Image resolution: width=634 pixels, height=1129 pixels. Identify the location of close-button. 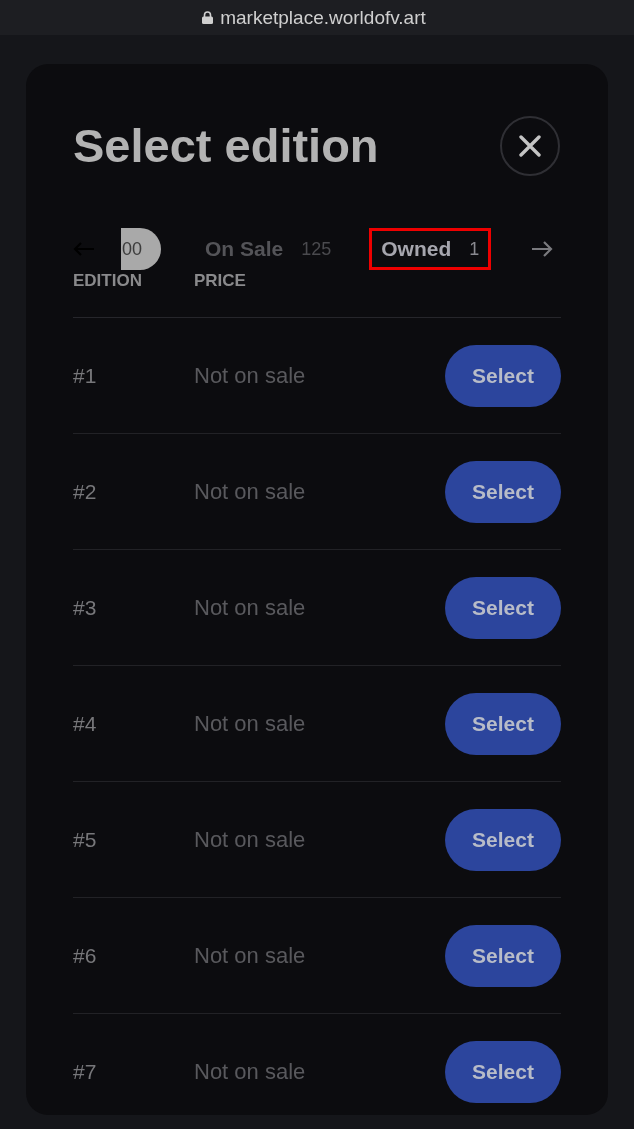
(530, 146).